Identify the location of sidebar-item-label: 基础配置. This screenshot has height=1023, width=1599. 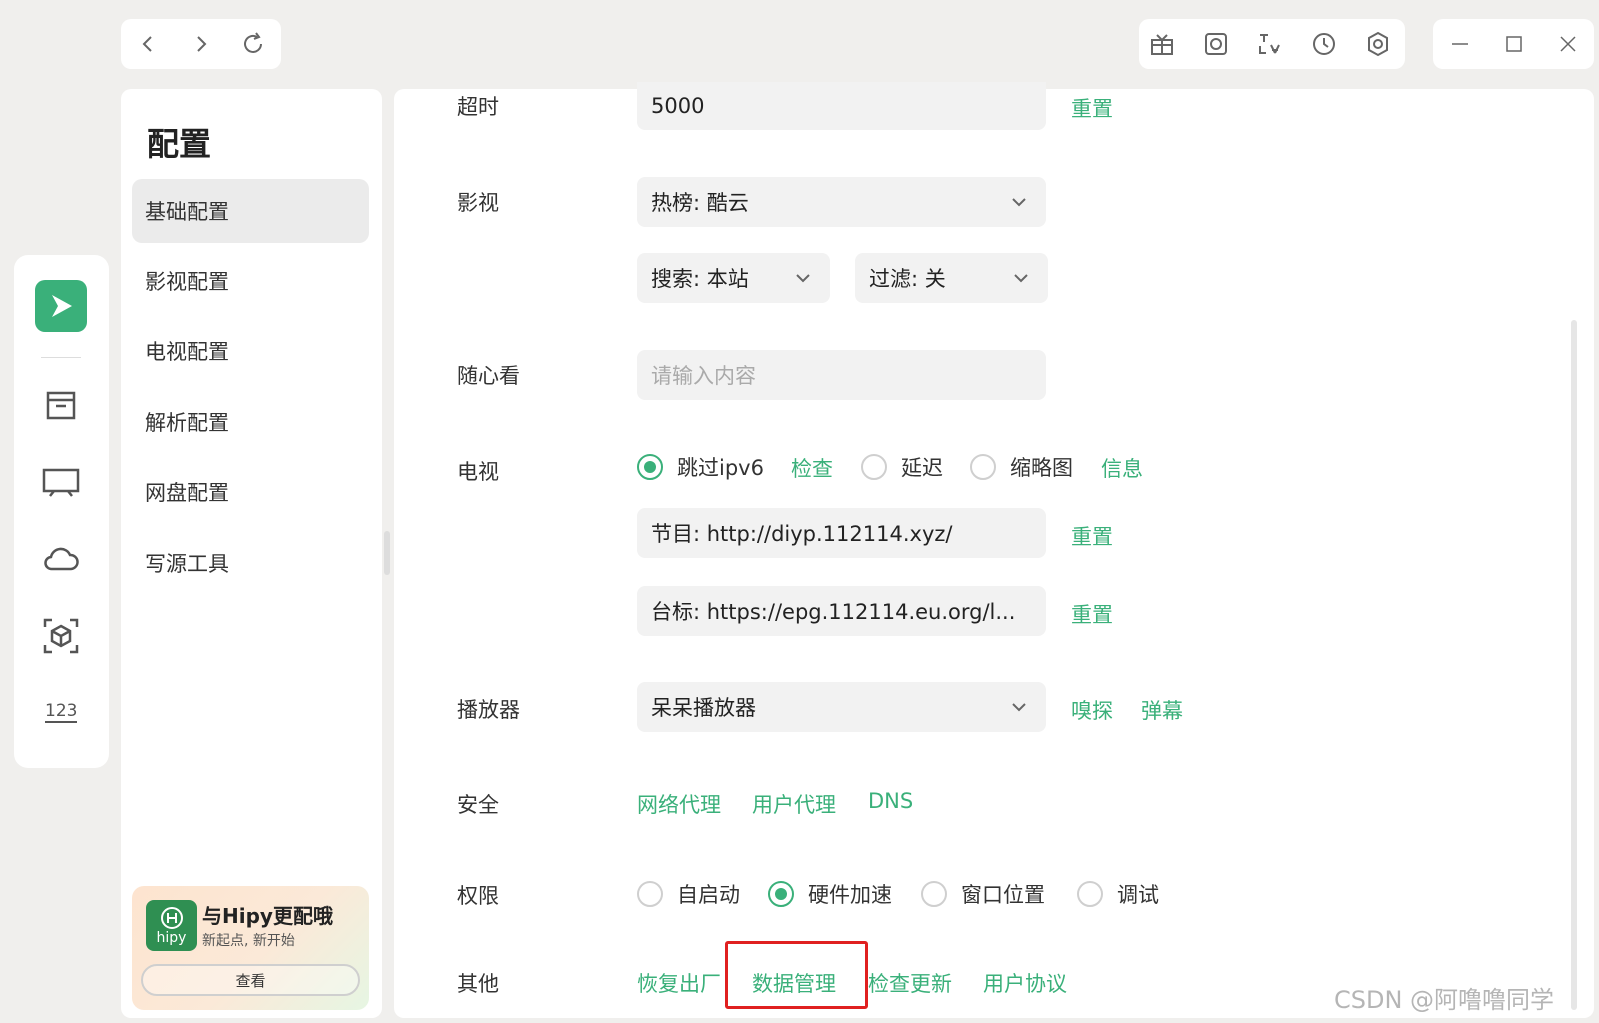
(187, 212).